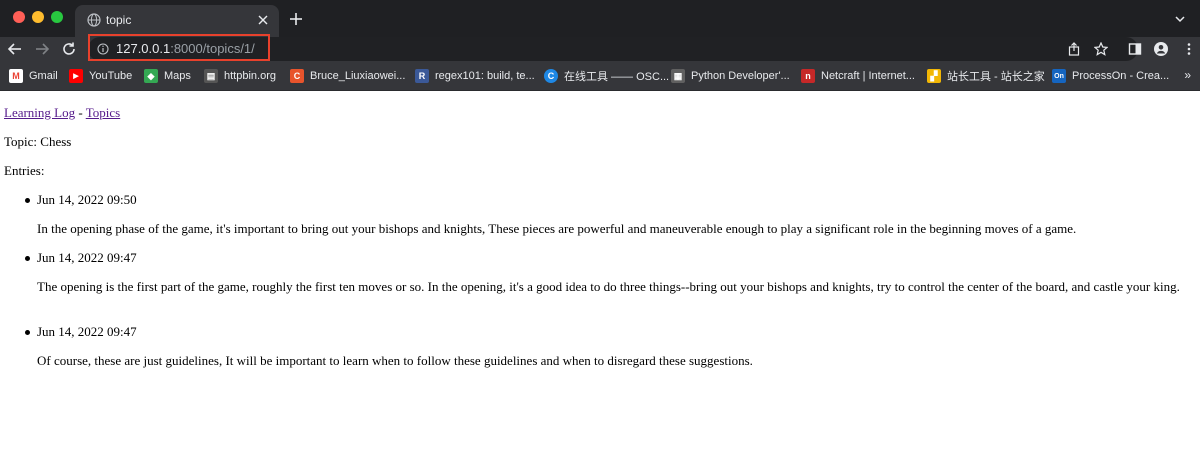  What do you see at coordinates (87, 199) in the screenshot?
I see `entry-date: Jun 14, 2022 09:50` at bounding box center [87, 199].